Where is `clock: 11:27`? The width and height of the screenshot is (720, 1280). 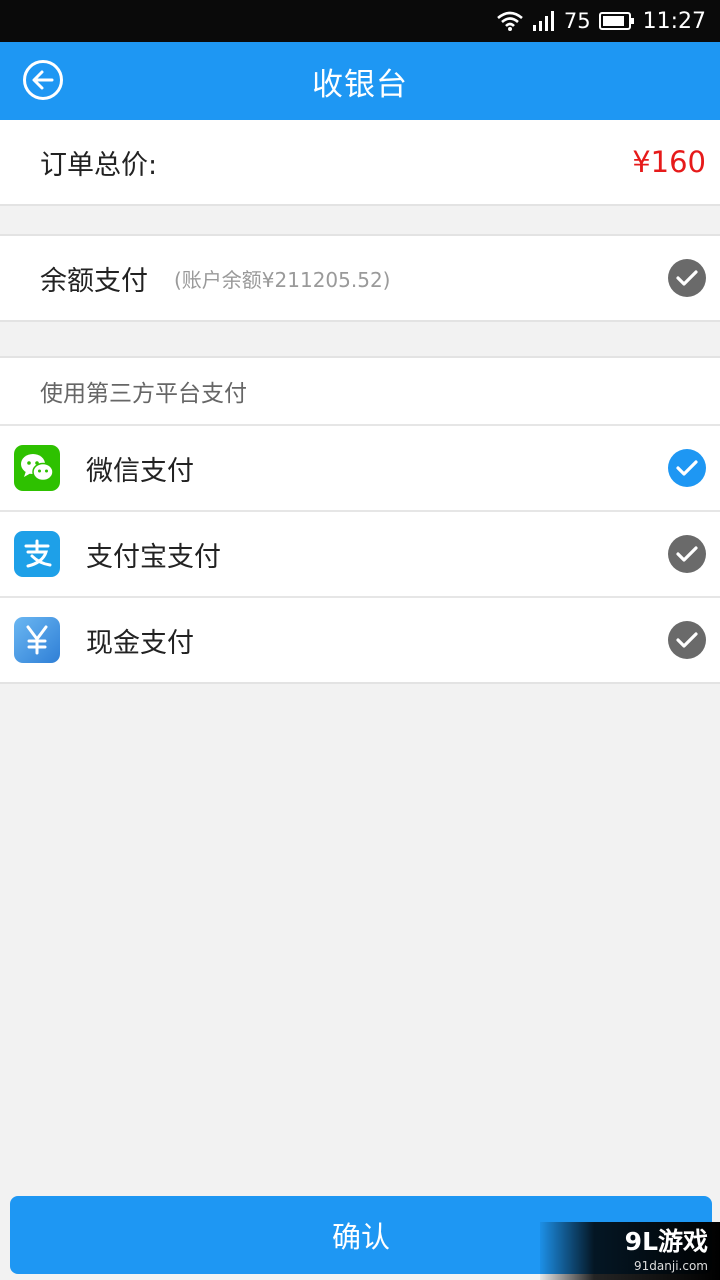 clock: 11:27 is located at coordinates (674, 21).